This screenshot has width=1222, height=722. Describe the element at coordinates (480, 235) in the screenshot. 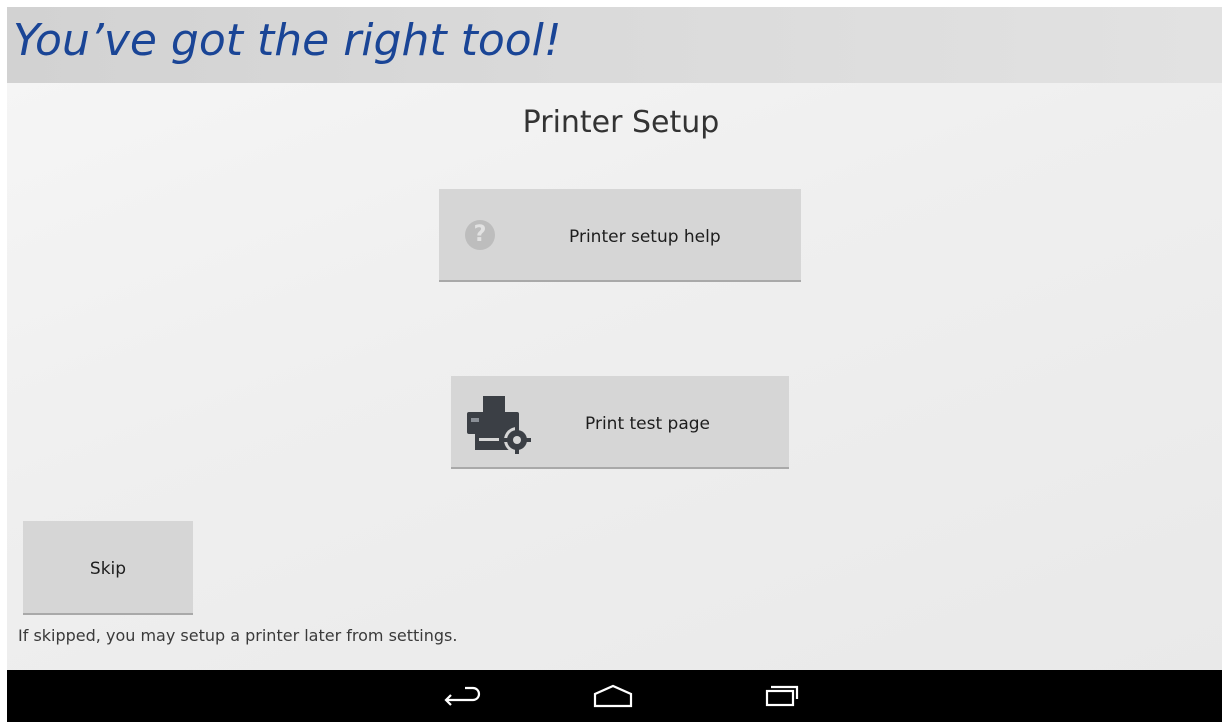

I see `help-circle-icon: ?` at that location.